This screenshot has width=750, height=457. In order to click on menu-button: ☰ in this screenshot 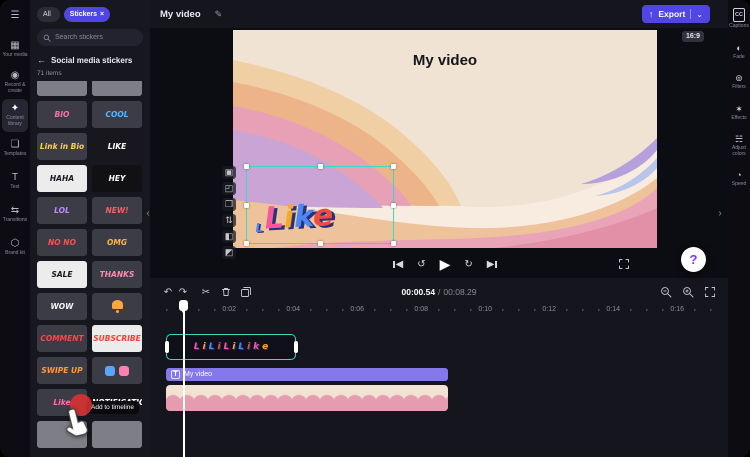, I will do `click(15, 16)`.